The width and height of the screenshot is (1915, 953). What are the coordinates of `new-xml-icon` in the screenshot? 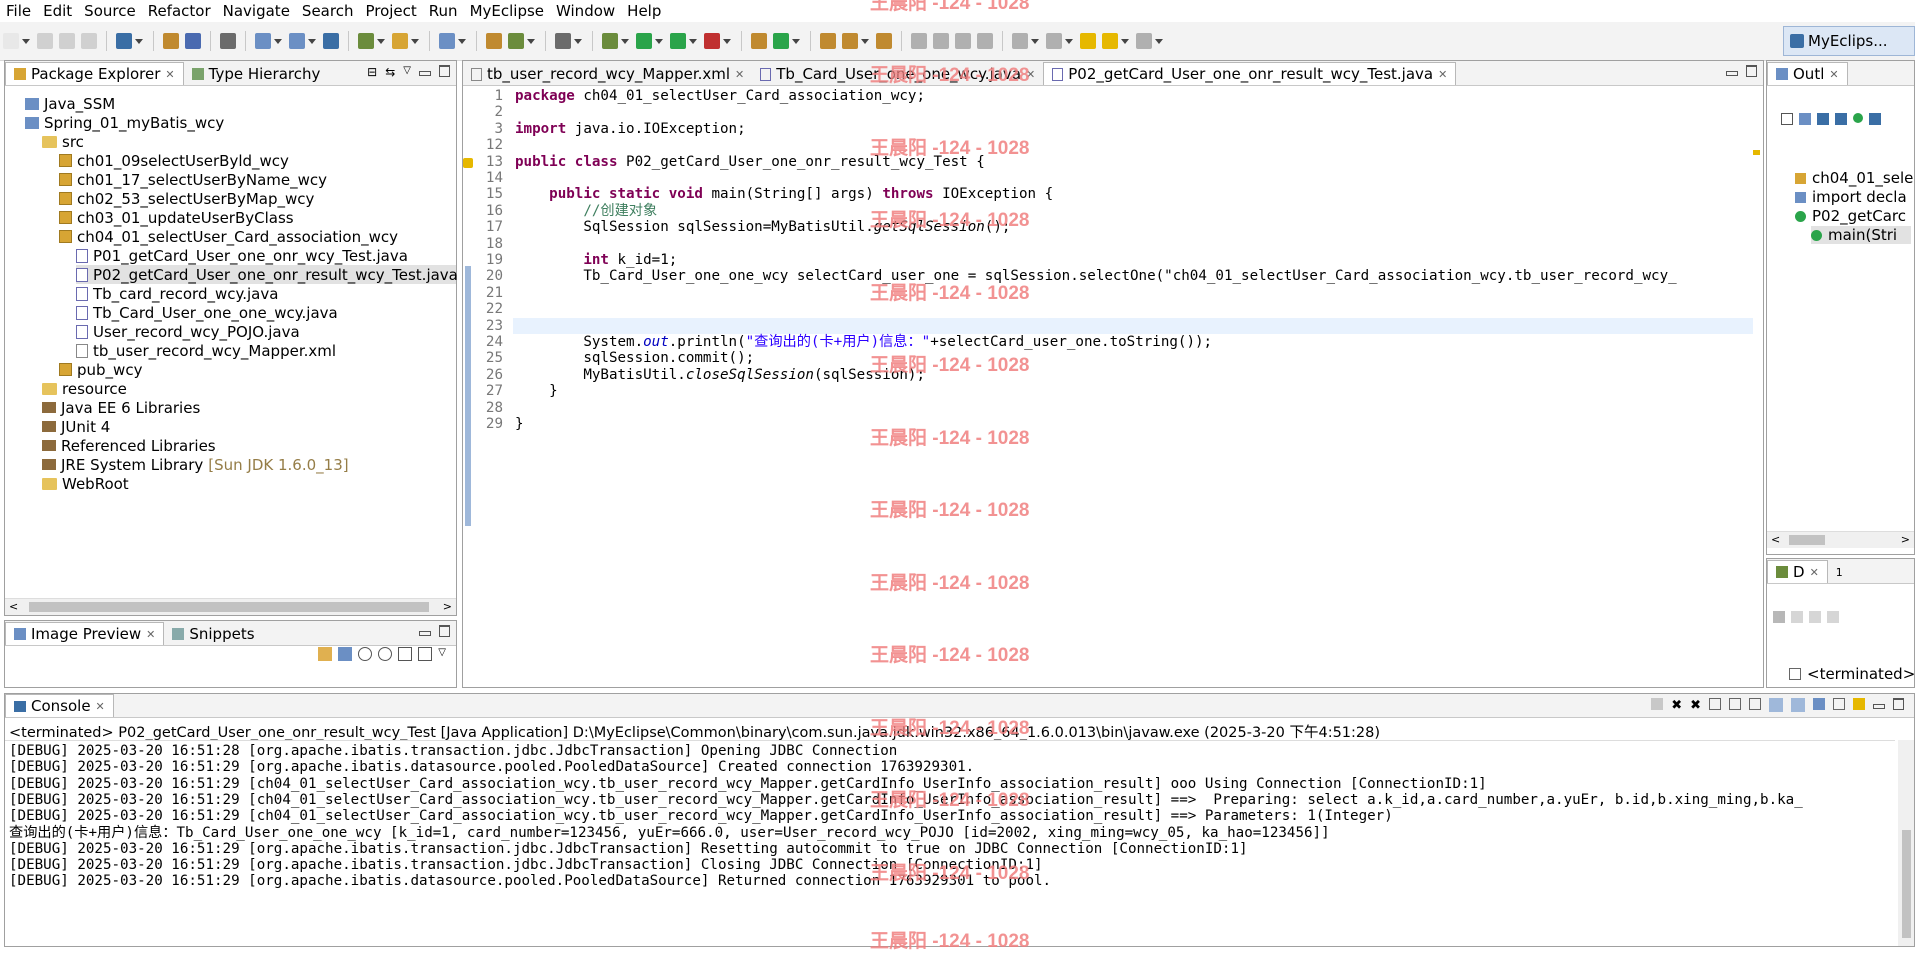 It's located at (494, 41).